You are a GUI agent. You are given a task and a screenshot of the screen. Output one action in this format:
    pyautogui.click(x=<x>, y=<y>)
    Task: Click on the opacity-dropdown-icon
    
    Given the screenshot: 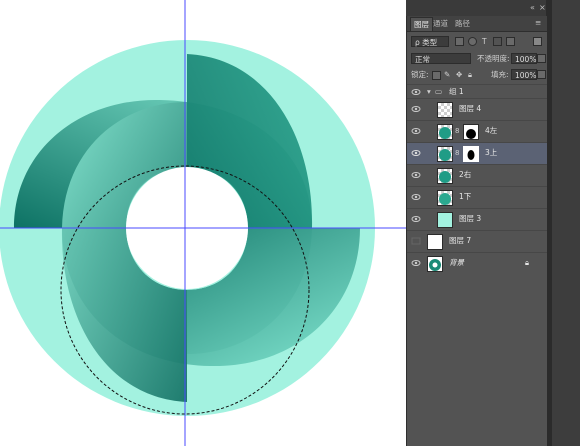 What is the action you would take?
    pyautogui.click(x=541, y=58)
    